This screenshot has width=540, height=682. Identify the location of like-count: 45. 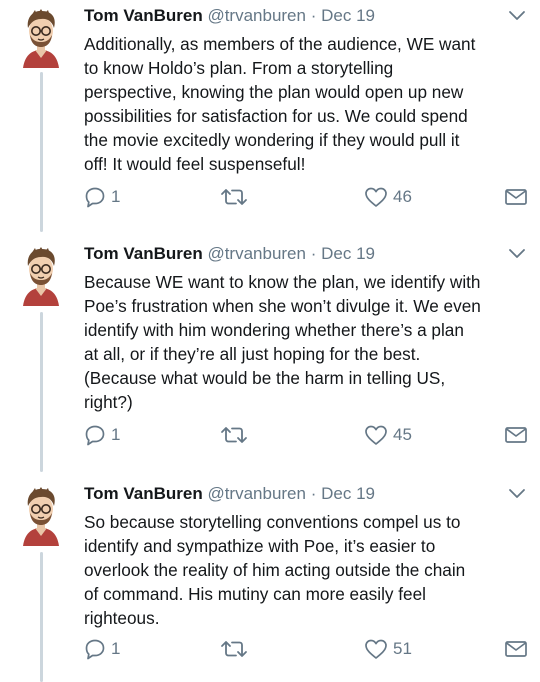
(402, 434).